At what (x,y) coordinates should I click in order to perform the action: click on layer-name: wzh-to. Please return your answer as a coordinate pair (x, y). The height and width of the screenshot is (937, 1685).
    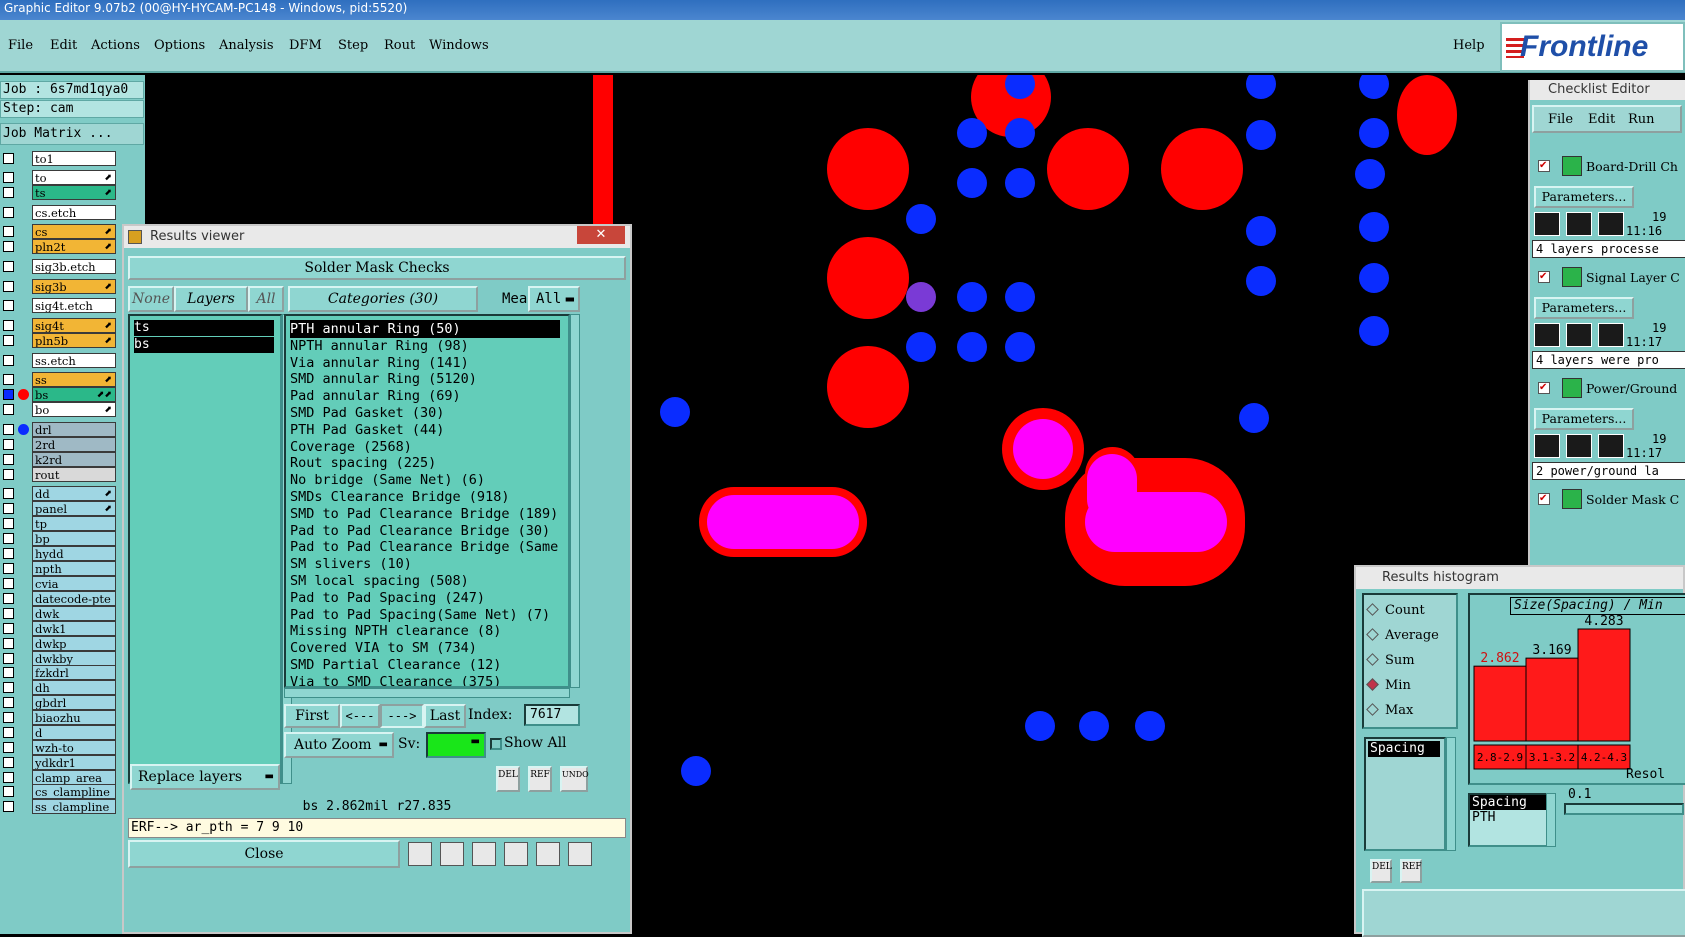
    Looking at the image, I should click on (74, 747).